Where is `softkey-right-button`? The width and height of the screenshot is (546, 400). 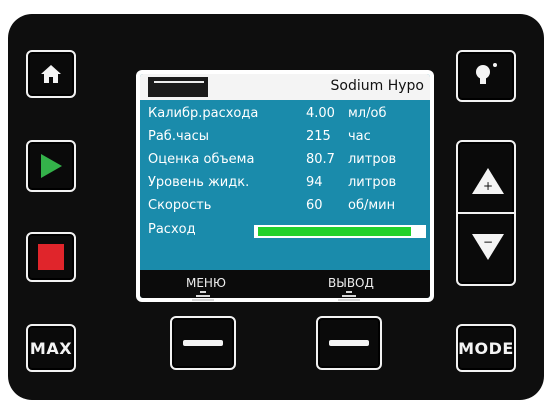
softkey-right-button is located at coordinates (349, 343).